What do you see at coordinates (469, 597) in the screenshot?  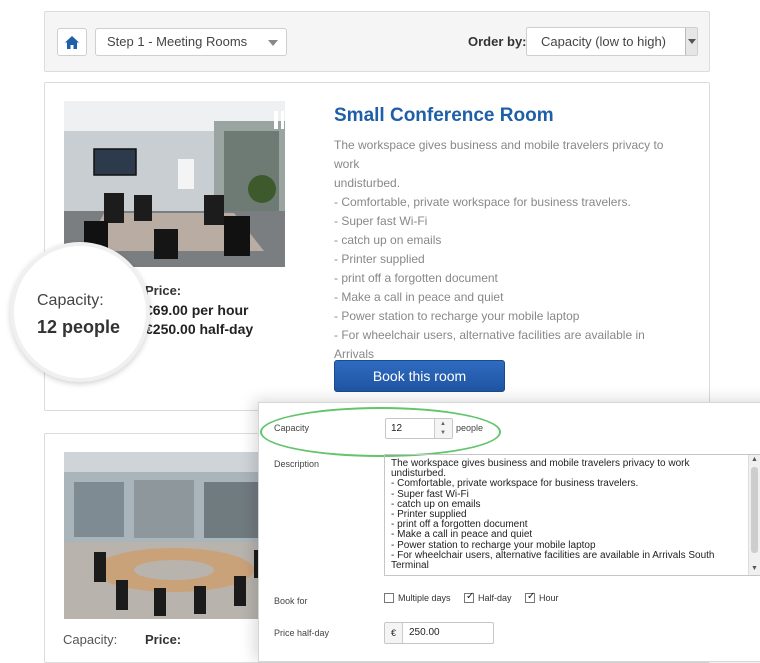 I see `checkbox-half-day` at bounding box center [469, 597].